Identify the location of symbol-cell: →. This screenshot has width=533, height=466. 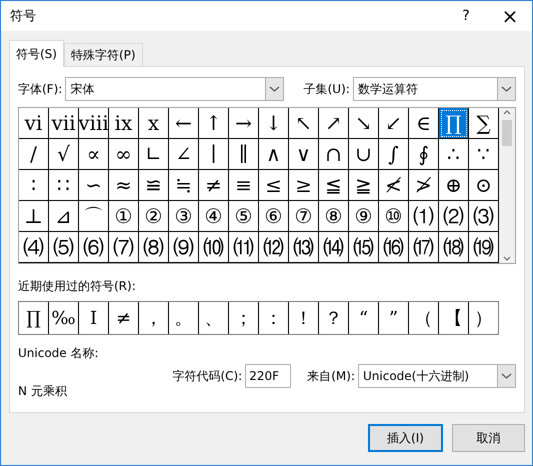
(244, 123).